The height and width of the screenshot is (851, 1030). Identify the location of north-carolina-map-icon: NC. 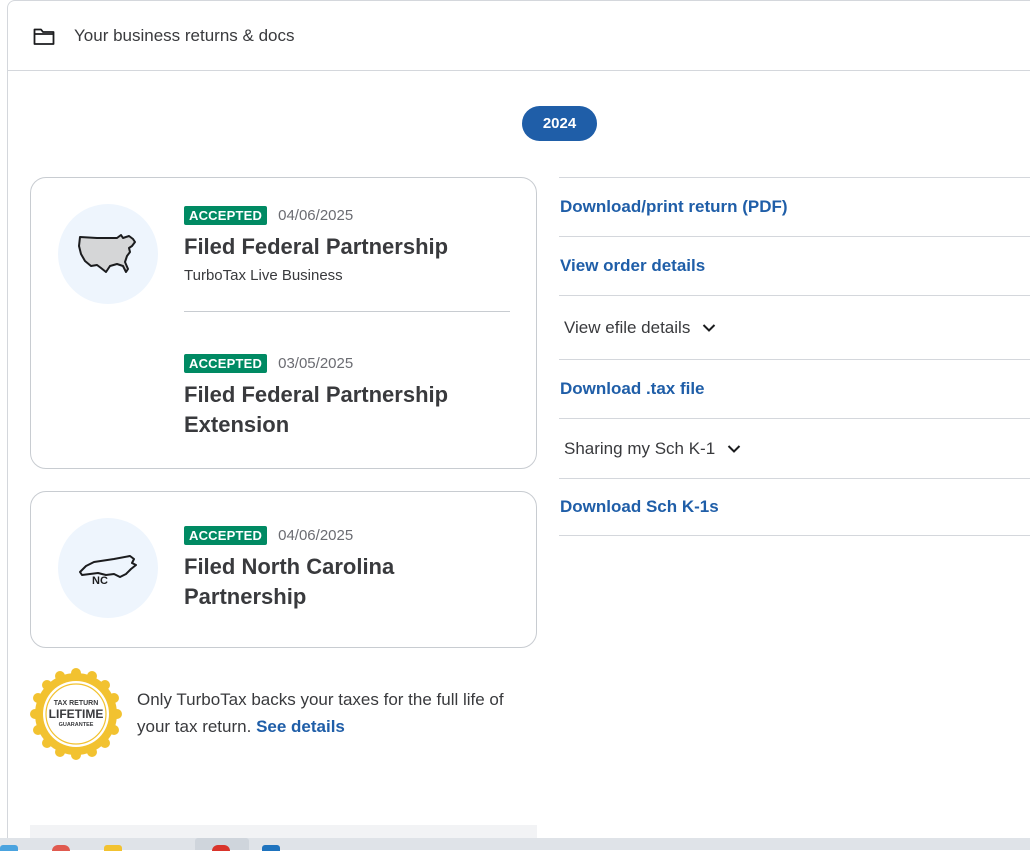
(108, 570).